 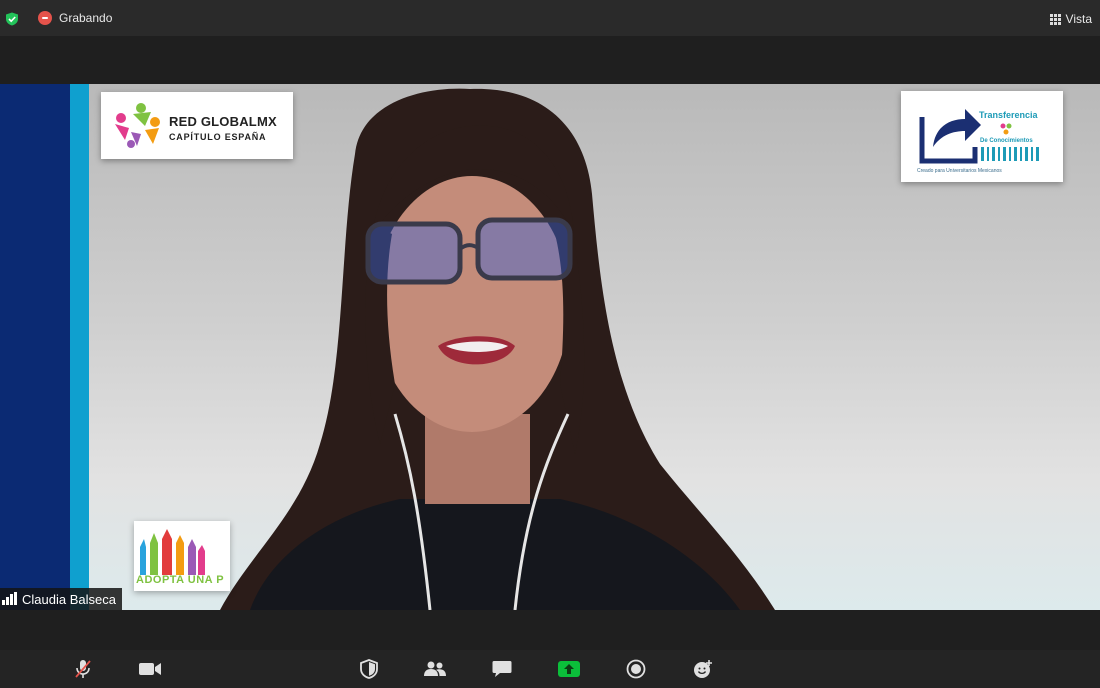 I want to click on participant-name-tag: Claudia Balseca, so click(x=61, y=599).